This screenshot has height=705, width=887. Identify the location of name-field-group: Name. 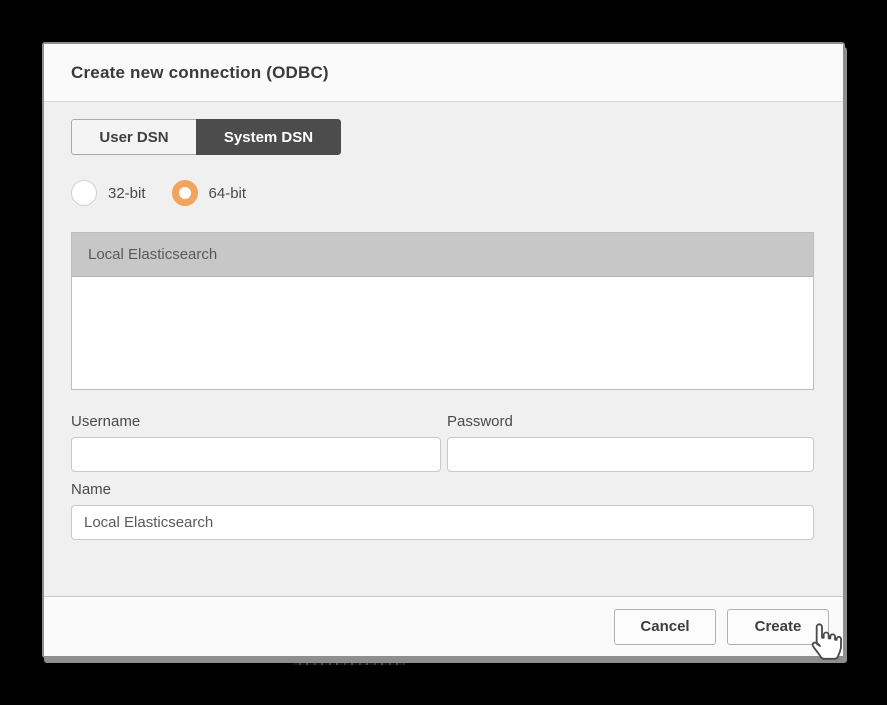
(442, 510).